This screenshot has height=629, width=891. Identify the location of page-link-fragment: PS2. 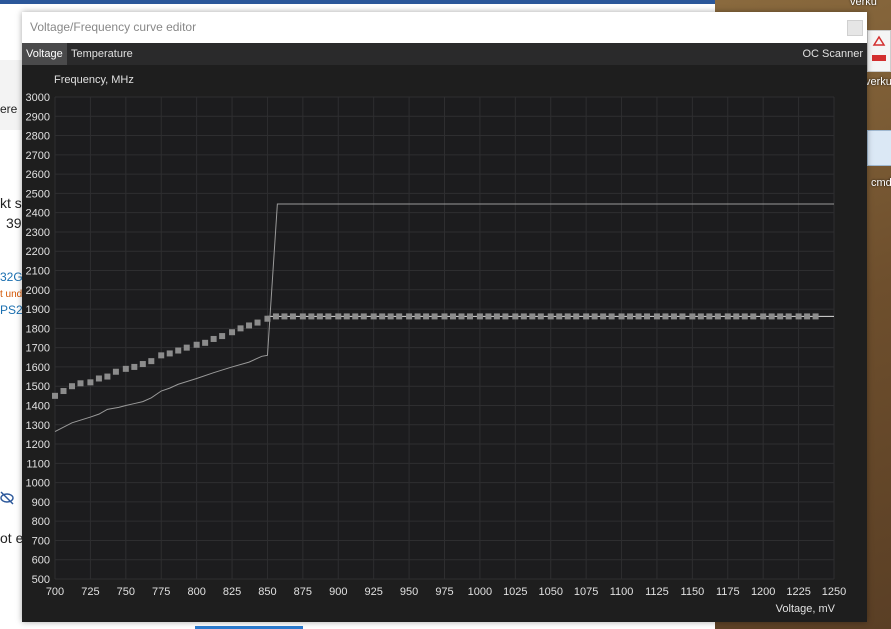
(11, 310).